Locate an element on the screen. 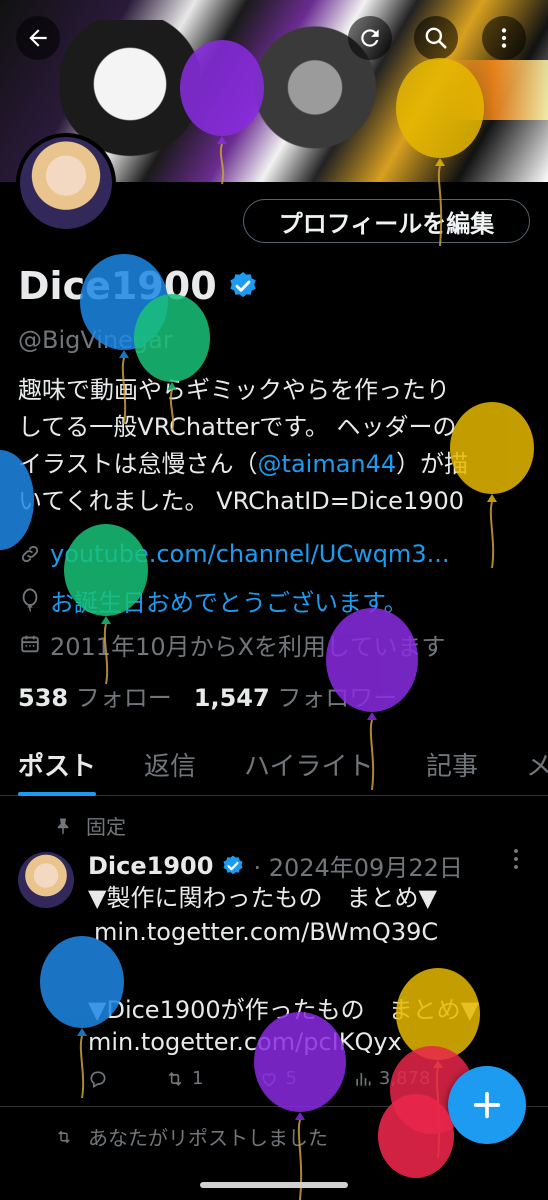 This screenshot has height=1200, width=548. following-link: 538 フォロー is located at coordinates (95, 695).